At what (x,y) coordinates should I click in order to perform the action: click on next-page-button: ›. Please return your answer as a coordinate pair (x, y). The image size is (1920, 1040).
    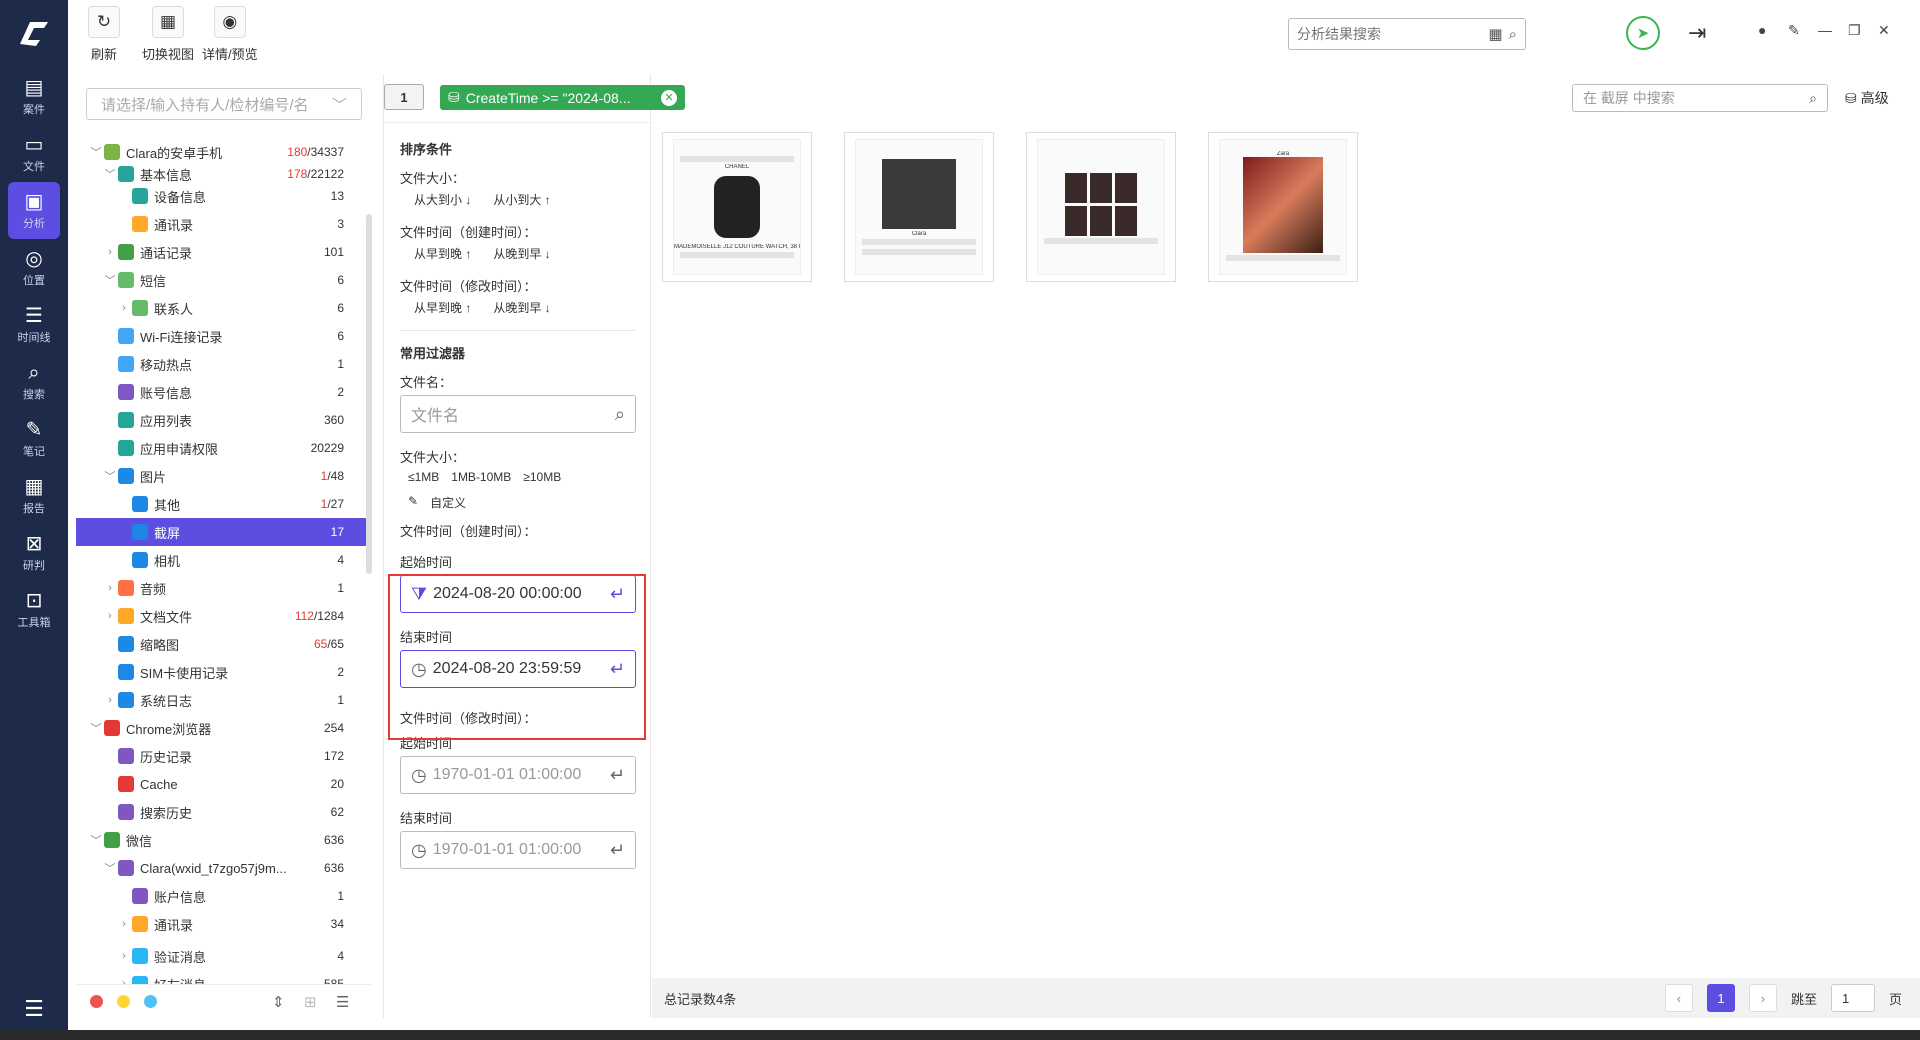
    Looking at the image, I should click on (1762, 998).